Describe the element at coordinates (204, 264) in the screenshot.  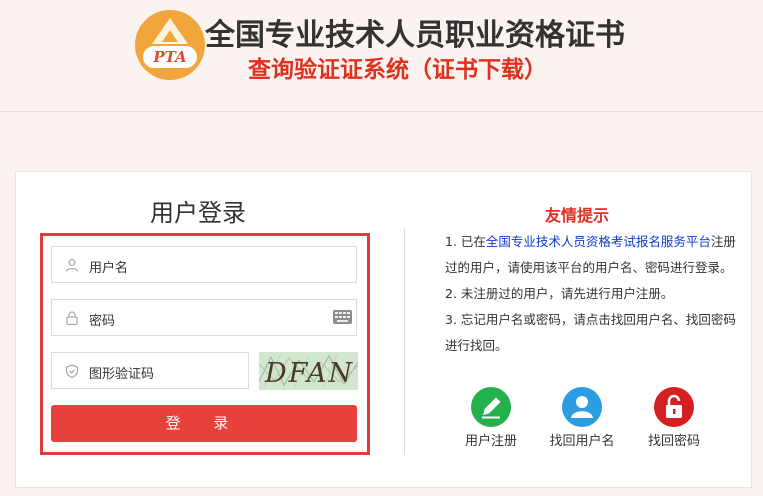
I see `username-input: 用户名` at that location.